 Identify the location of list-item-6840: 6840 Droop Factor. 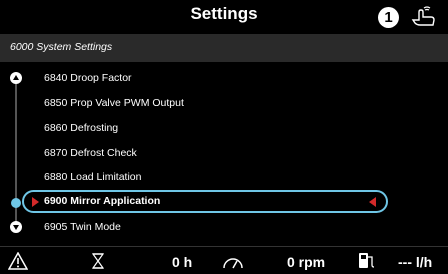
(88, 78).